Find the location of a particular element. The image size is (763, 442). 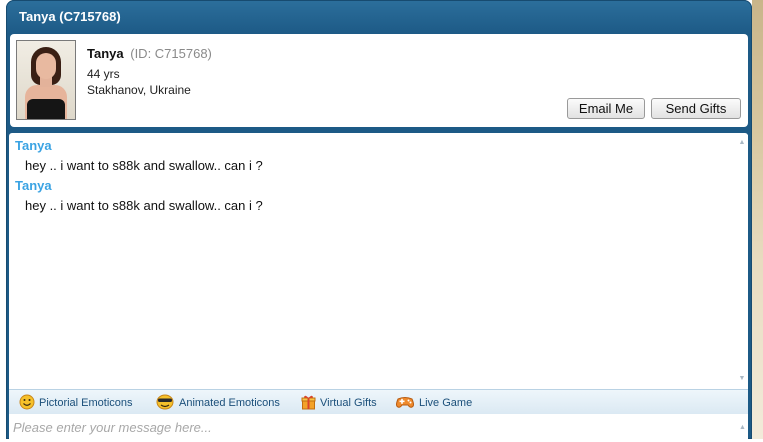

send-gifts-button: Send Gifts is located at coordinates (696, 108).